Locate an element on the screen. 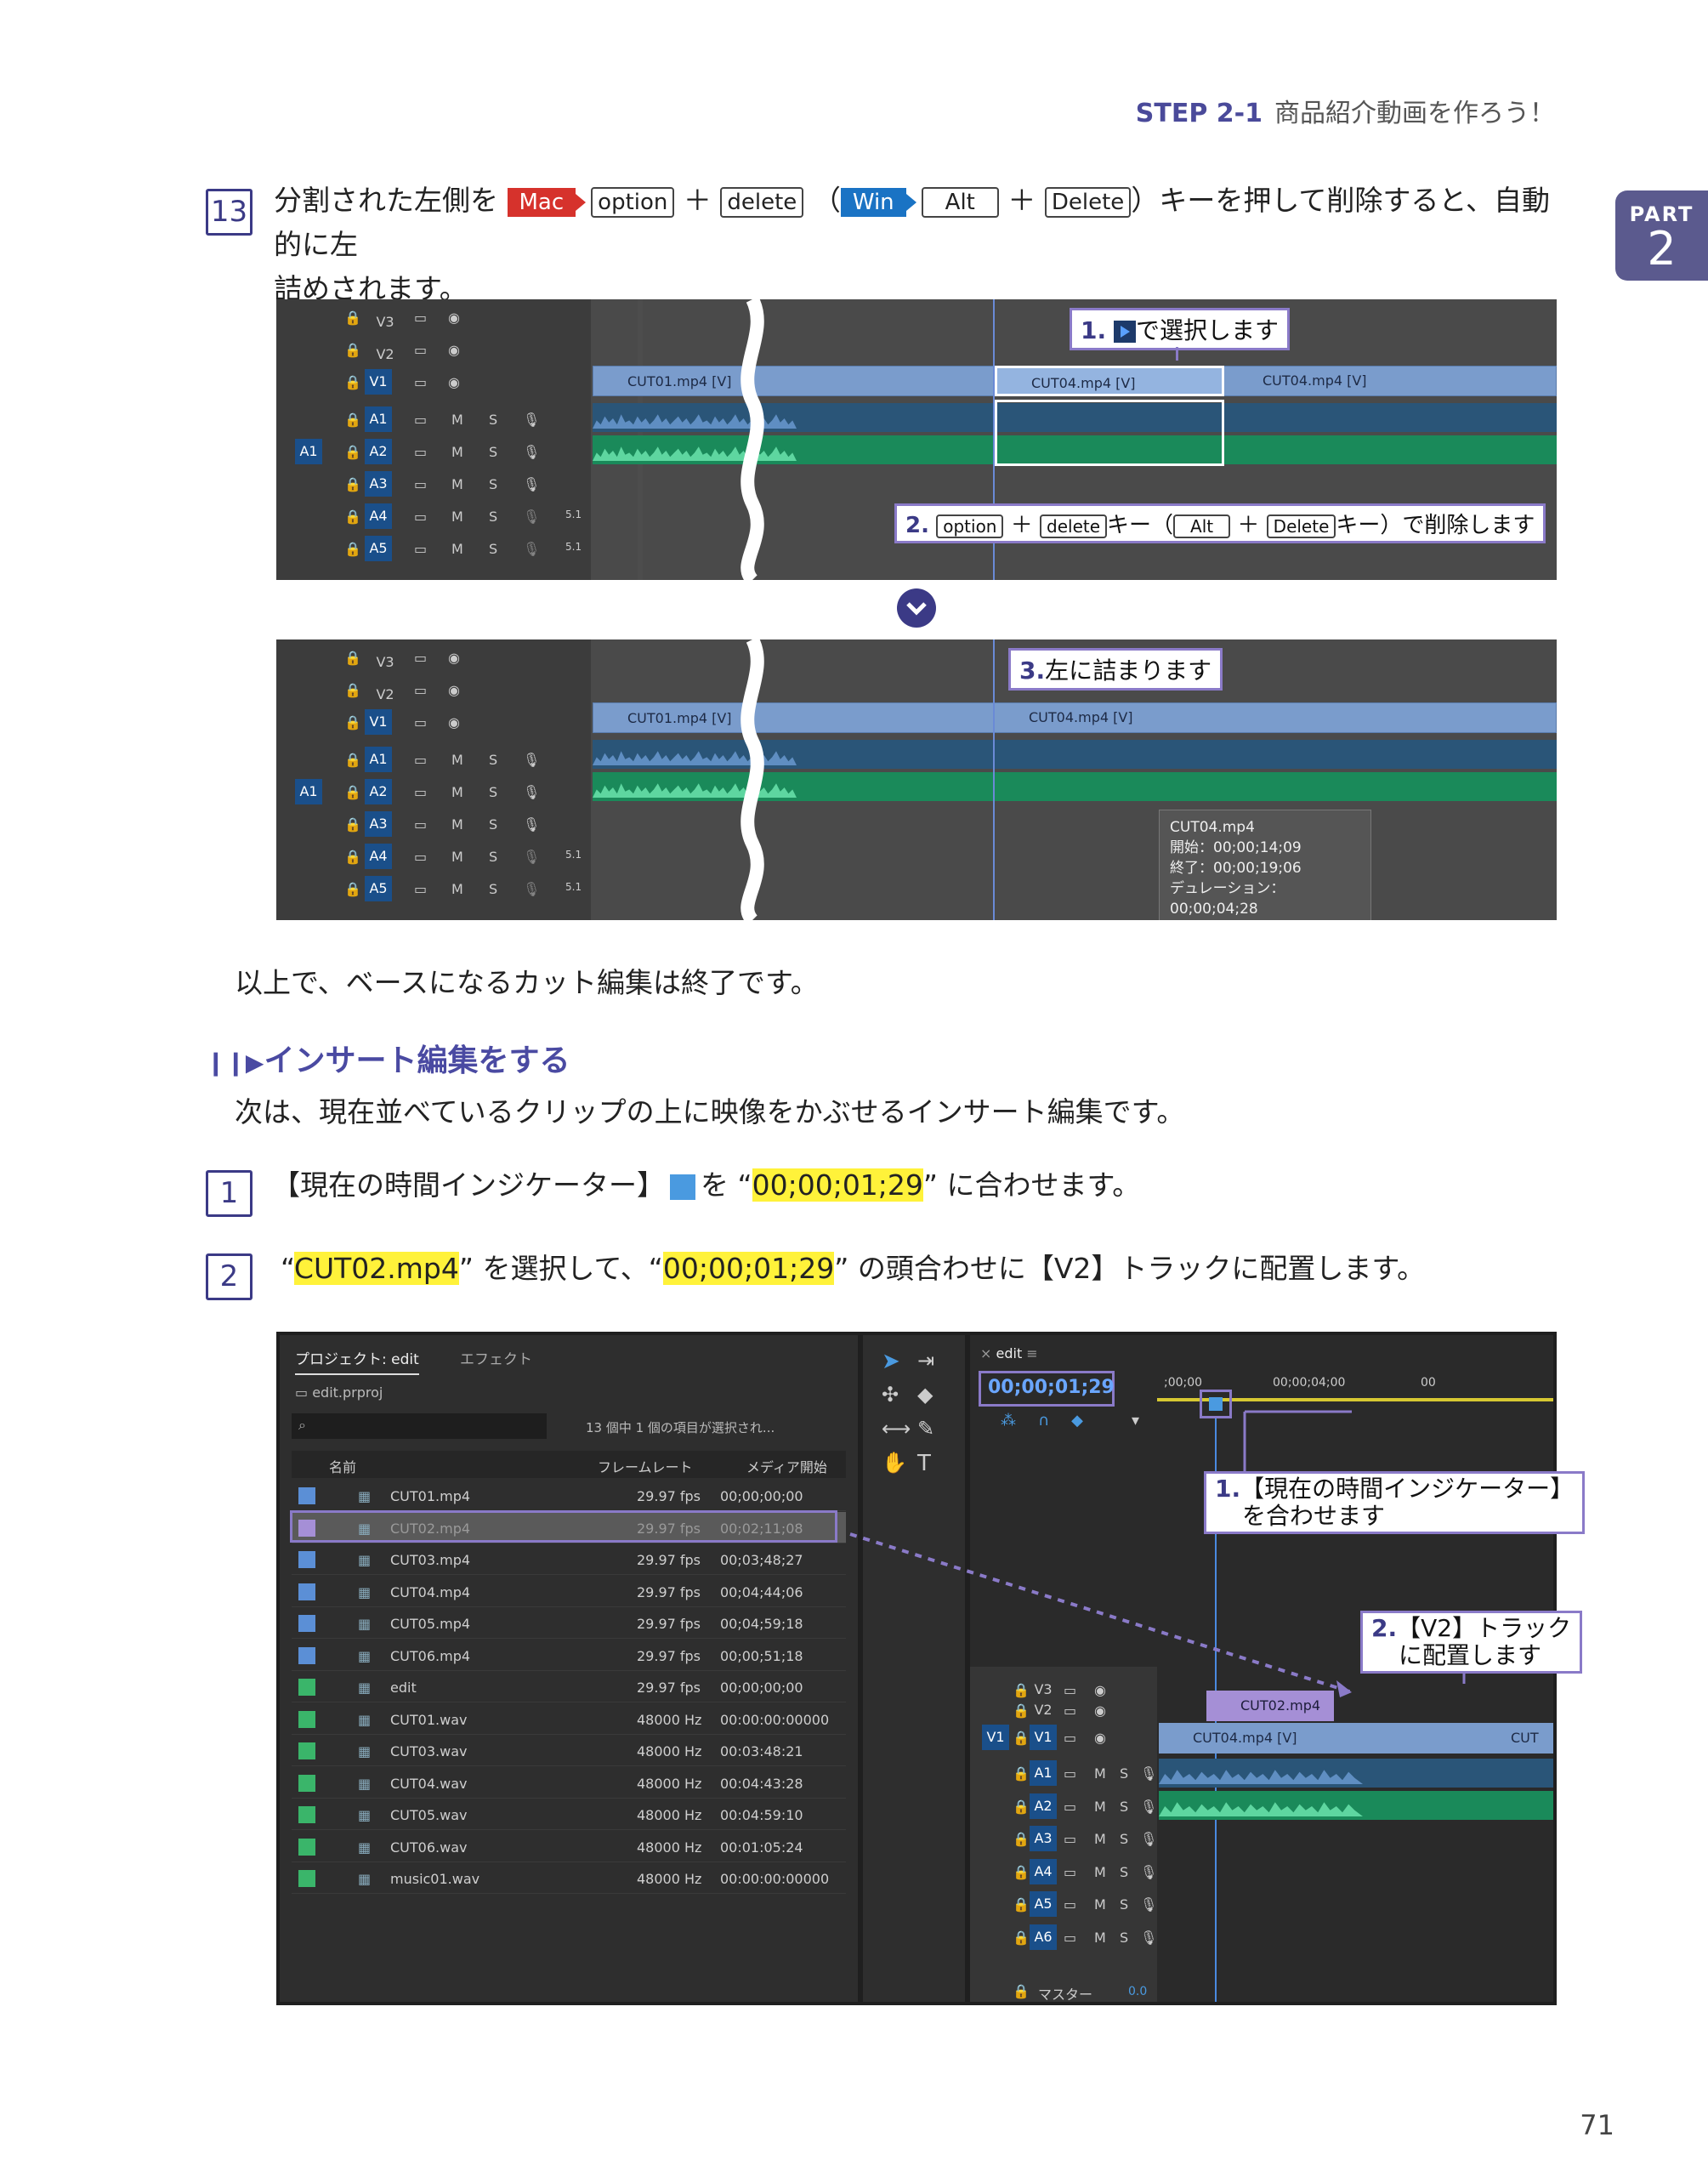  mac-badge: Mac is located at coordinates (541, 202).